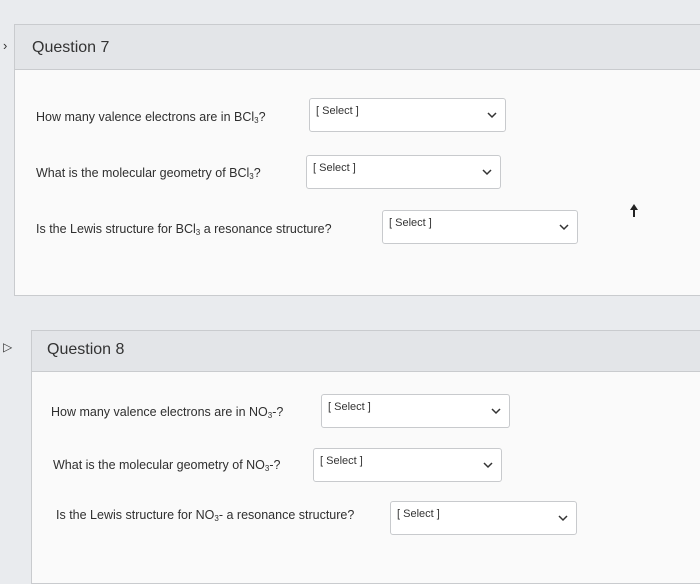 Image resolution: width=700 pixels, height=584 pixels. What do you see at coordinates (7, 347) in the screenshot?
I see `flag-icon: ▷` at bounding box center [7, 347].